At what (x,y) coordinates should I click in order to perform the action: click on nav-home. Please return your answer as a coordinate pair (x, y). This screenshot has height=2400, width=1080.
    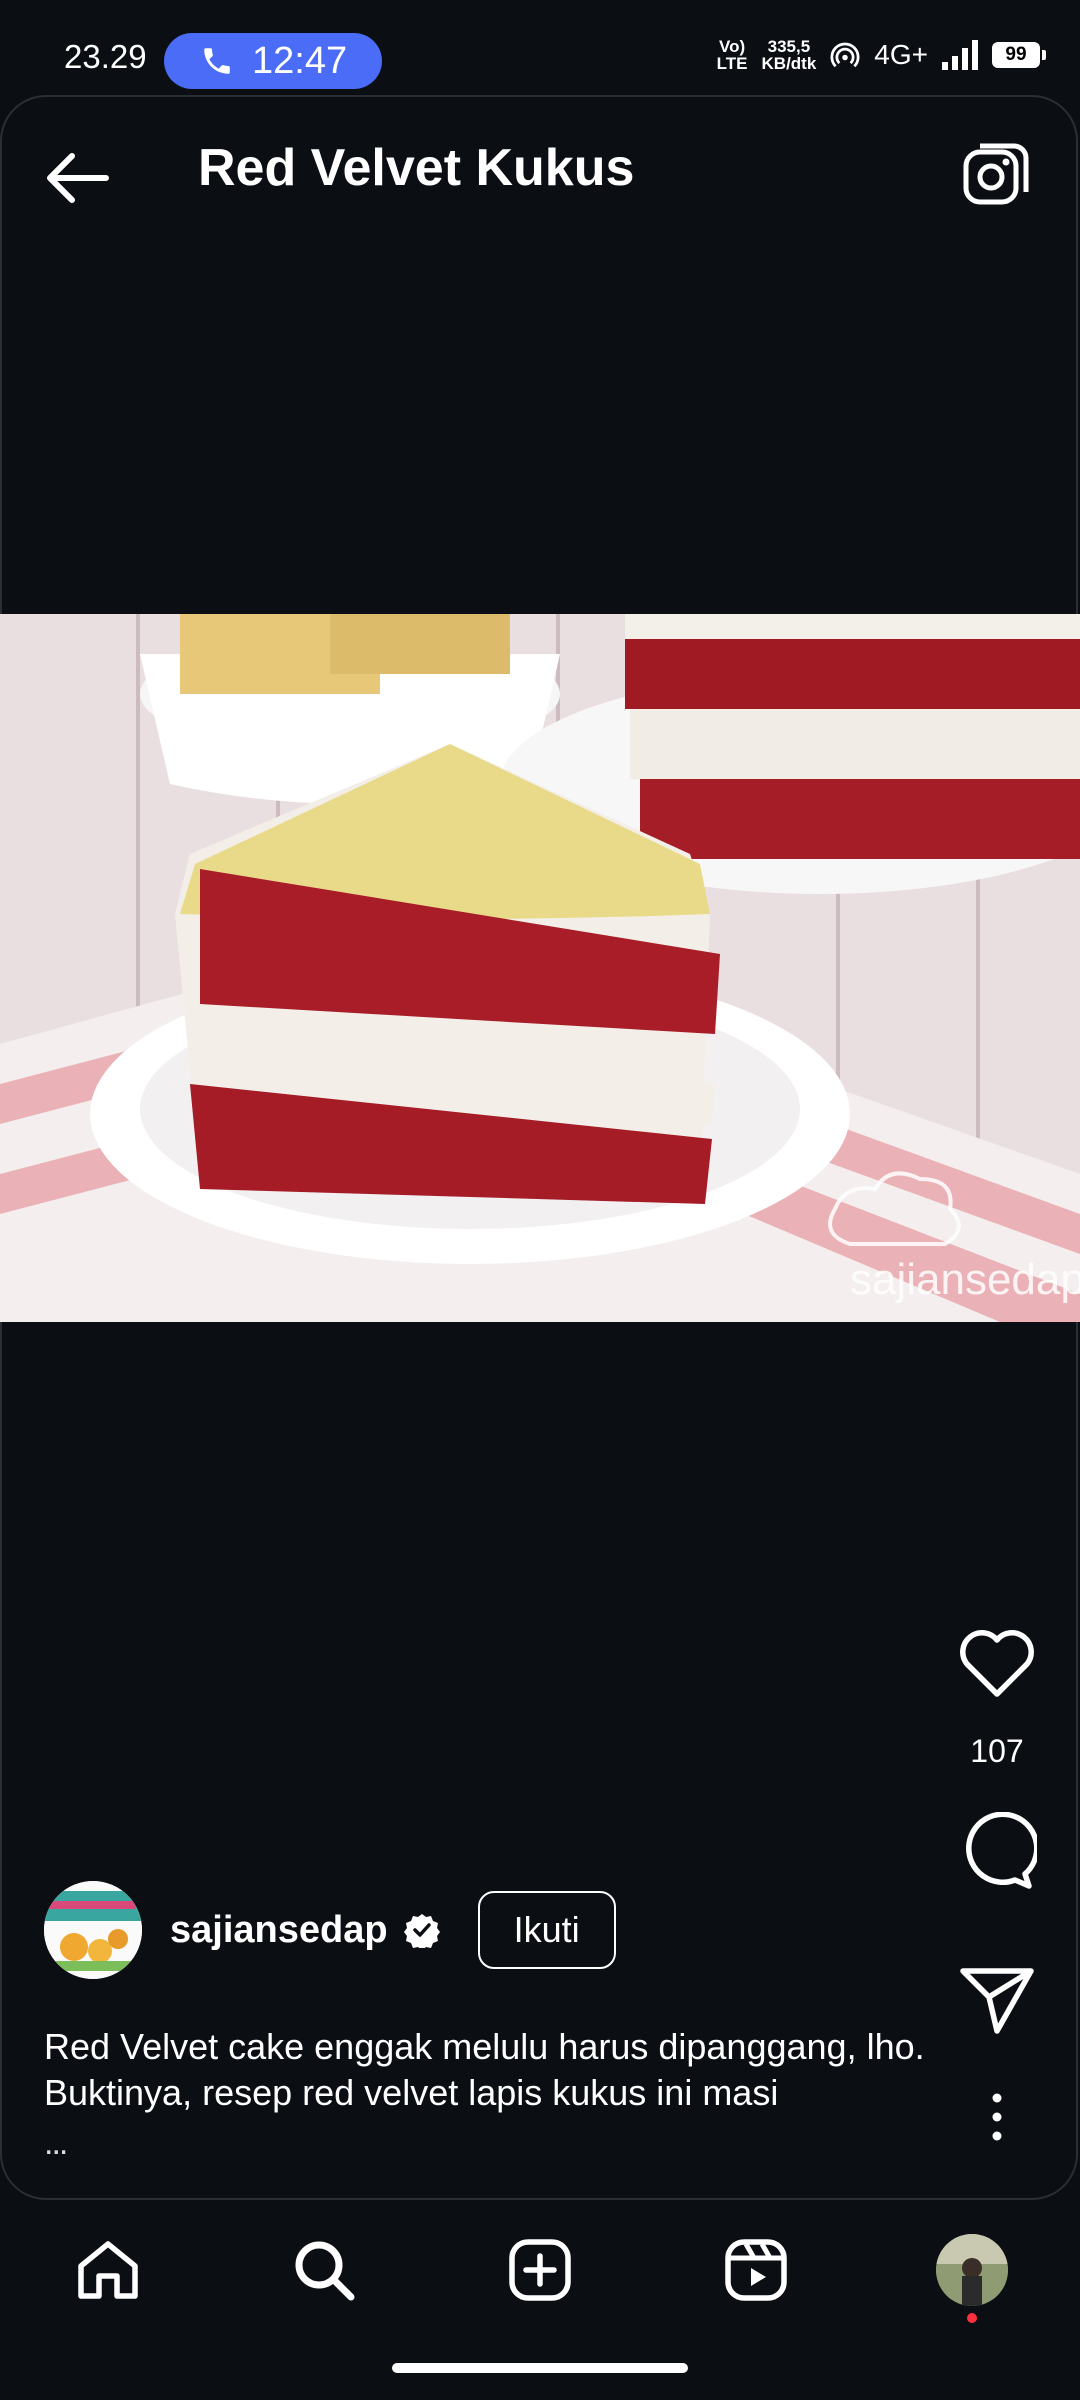
    Looking at the image, I should click on (108, 2270).